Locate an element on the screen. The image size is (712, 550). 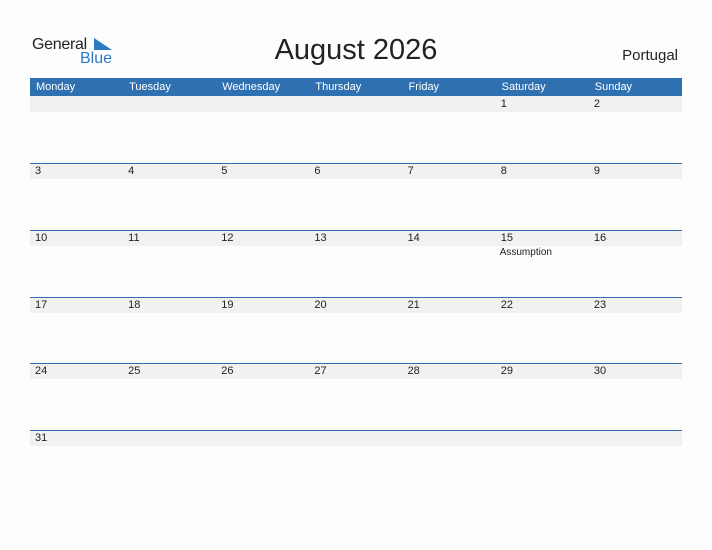
day-cell: 7 is located at coordinates (449, 196).